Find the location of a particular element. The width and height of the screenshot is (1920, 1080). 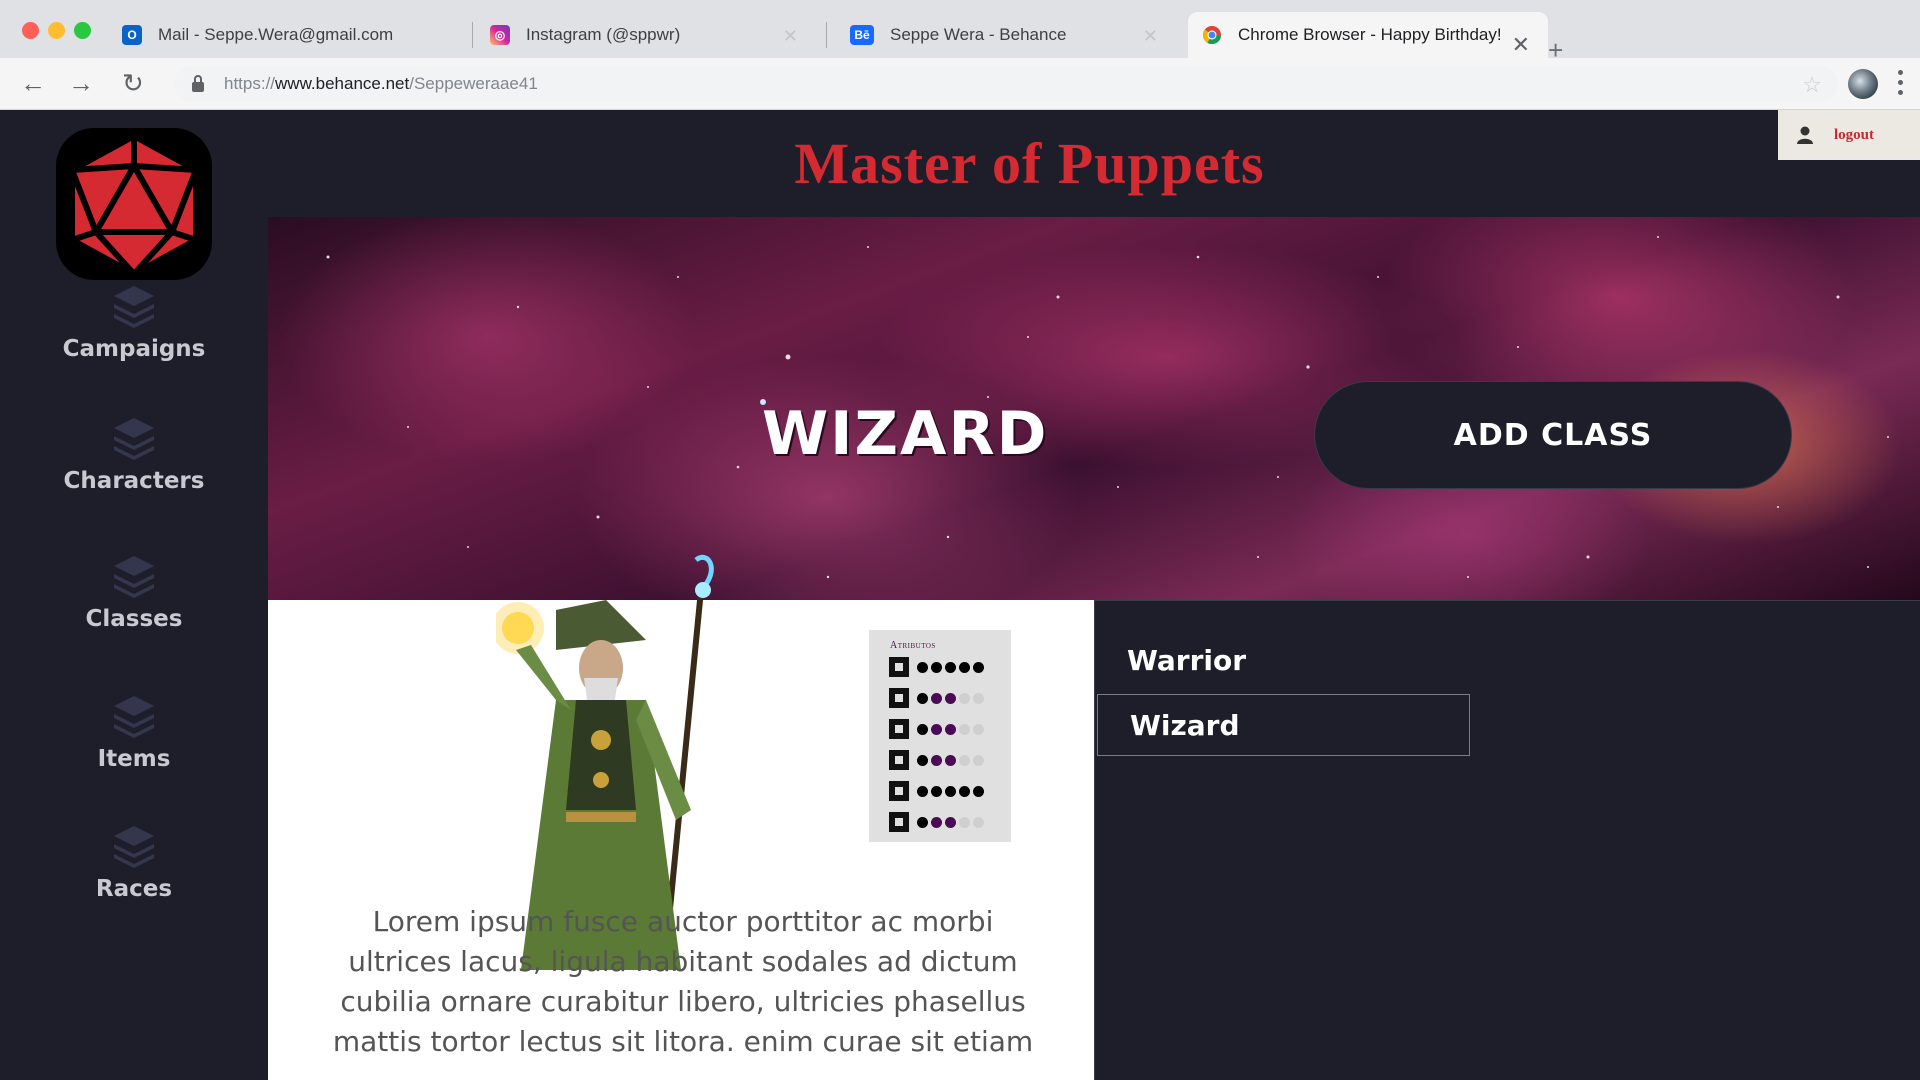

bookmark-star-icon: ☆ is located at coordinates (1812, 85).